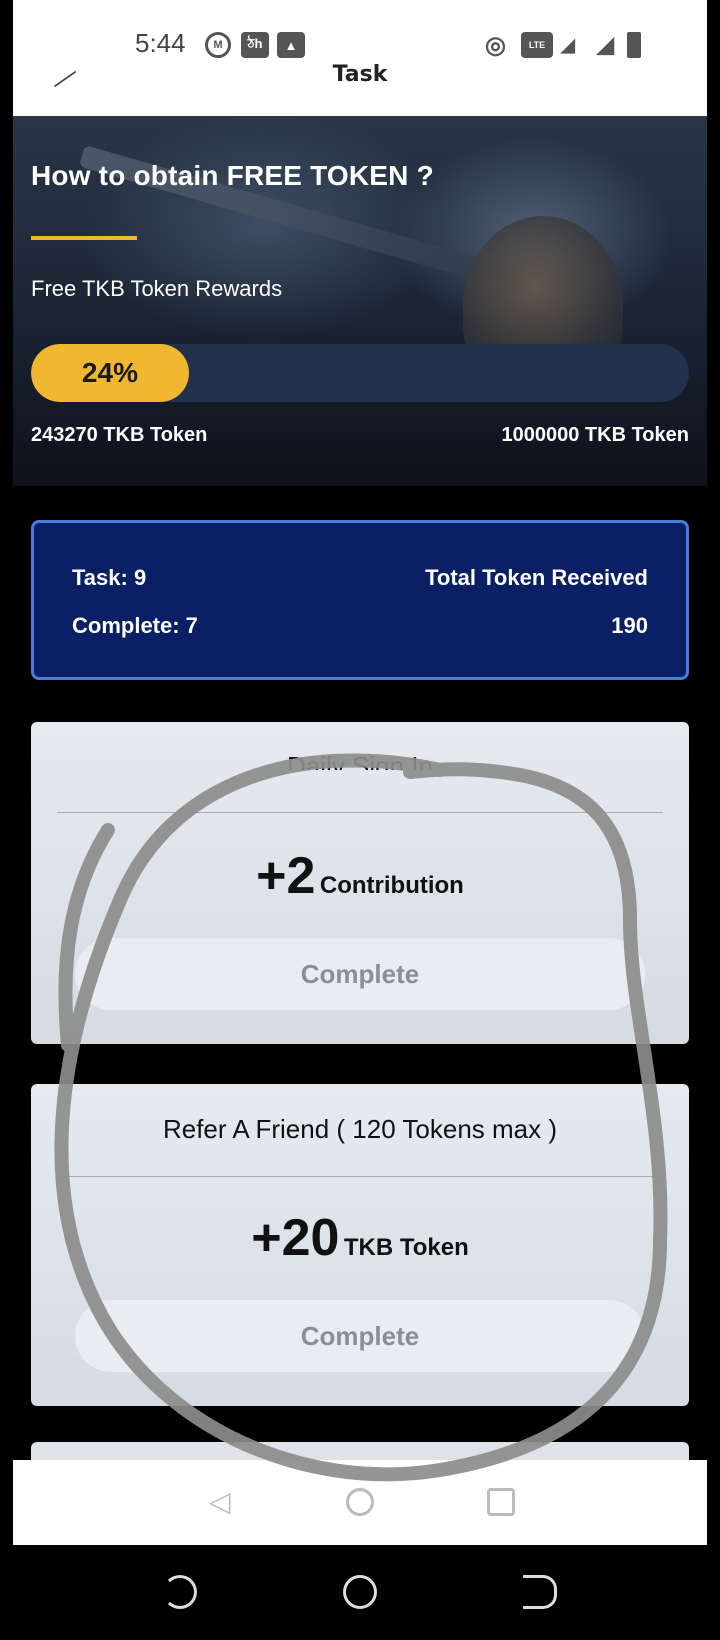  I want to click on title-underline, so click(84, 238).